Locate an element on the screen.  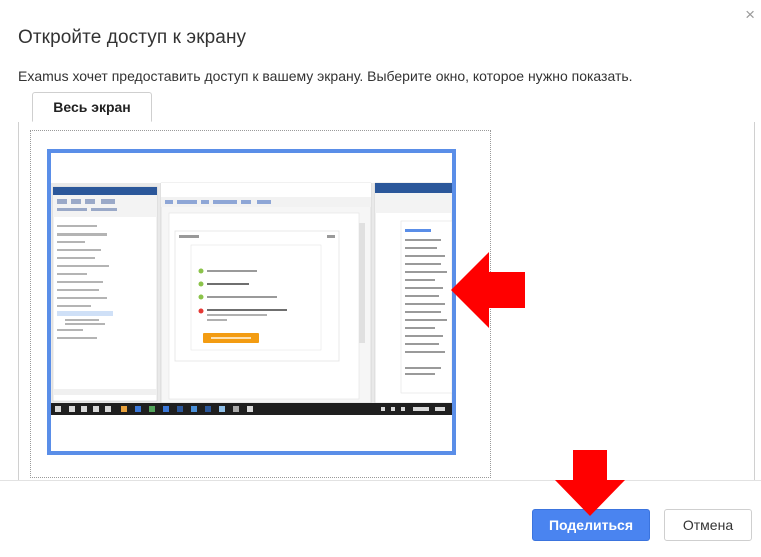
dialog-title: Откройте доступ к экрану is located at coordinates (132, 37).